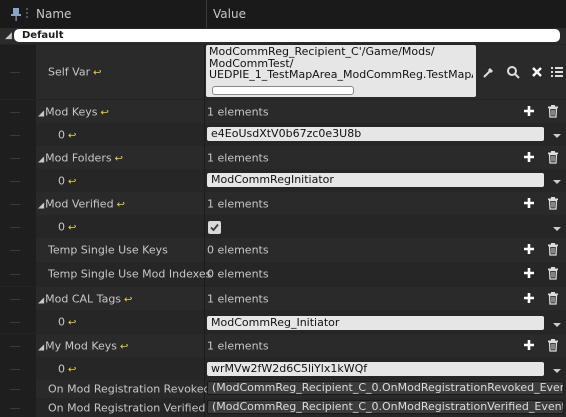 This screenshot has height=417, width=566. Describe the element at coordinates (73, 111) in the screenshot. I see `mod-keys-label: ◢Mod Keys ↩` at that location.